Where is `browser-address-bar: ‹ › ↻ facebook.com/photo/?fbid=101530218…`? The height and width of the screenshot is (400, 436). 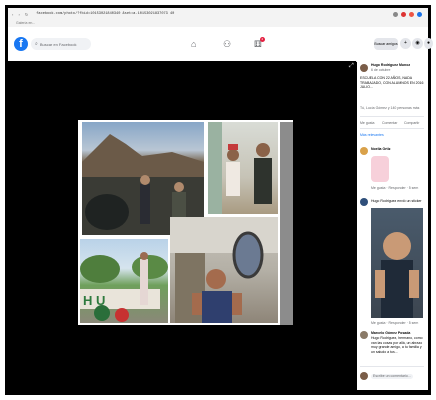 browser-address-bar: ‹ › ↻ facebook.com/photo/?fbid=101530218… is located at coordinates (218, 14).